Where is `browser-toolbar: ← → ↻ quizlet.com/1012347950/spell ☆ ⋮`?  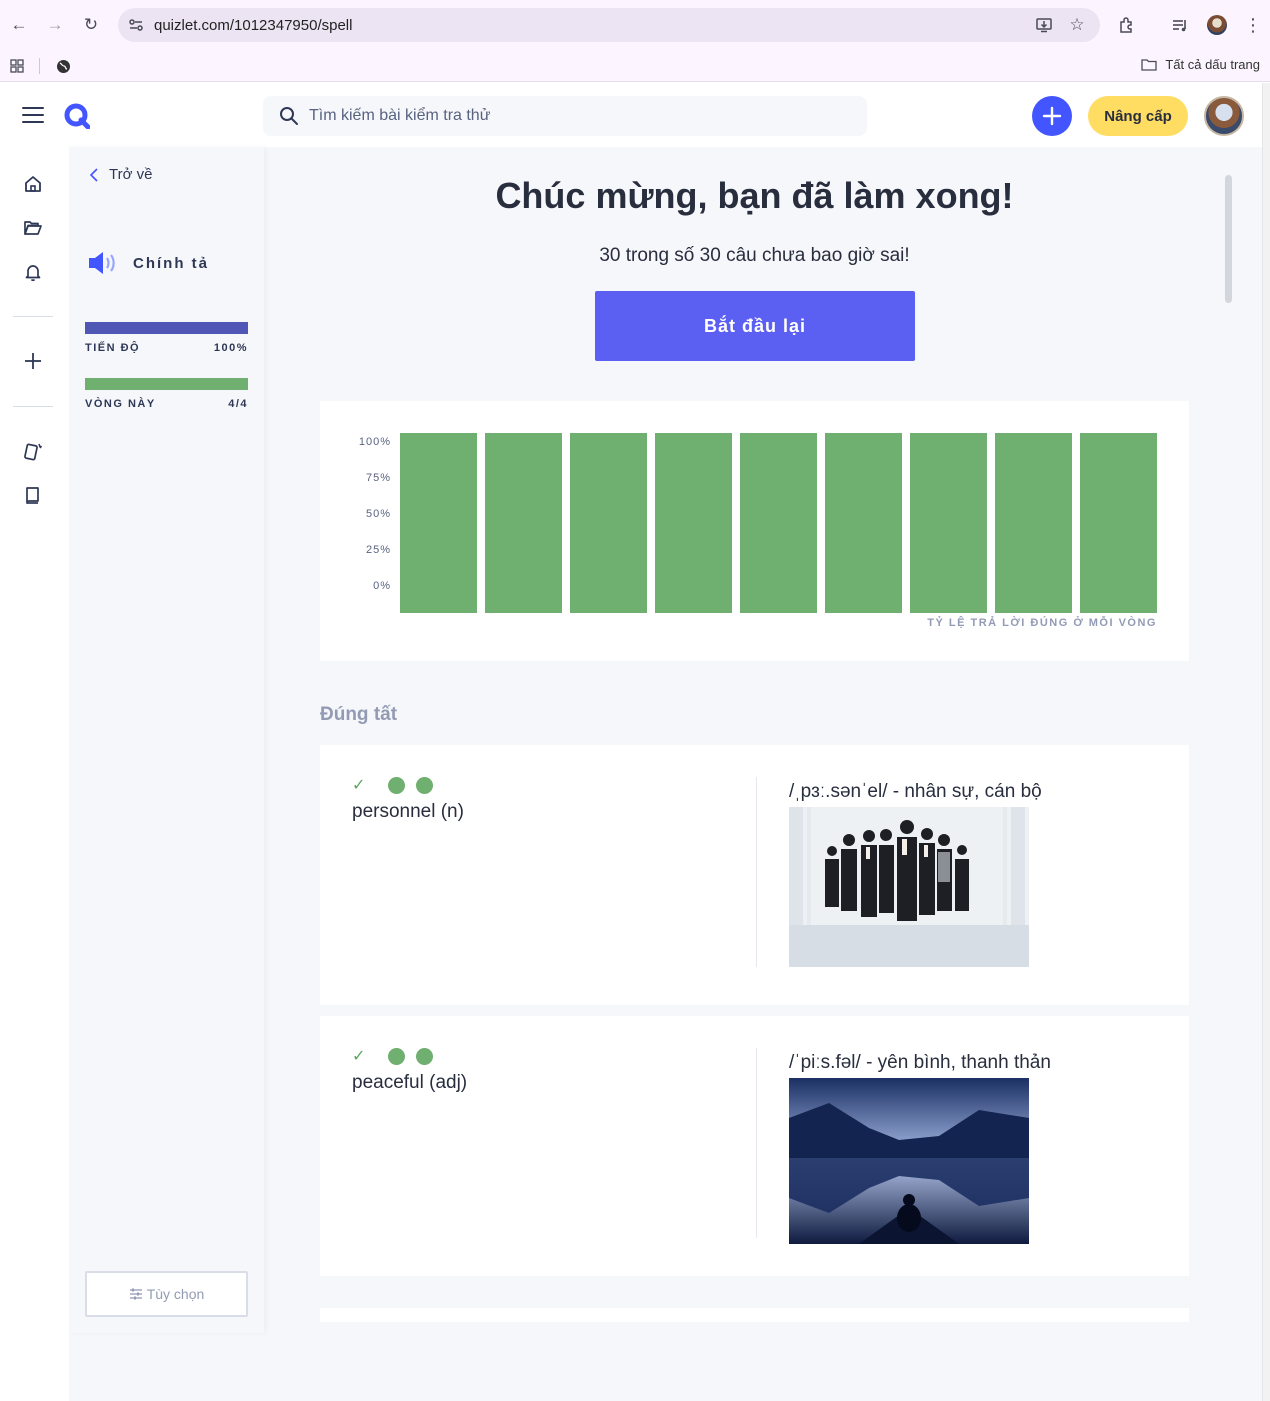
browser-toolbar: ← → ↻ quizlet.com/1012347950/spell ☆ ⋮ is located at coordinates (635, 25).